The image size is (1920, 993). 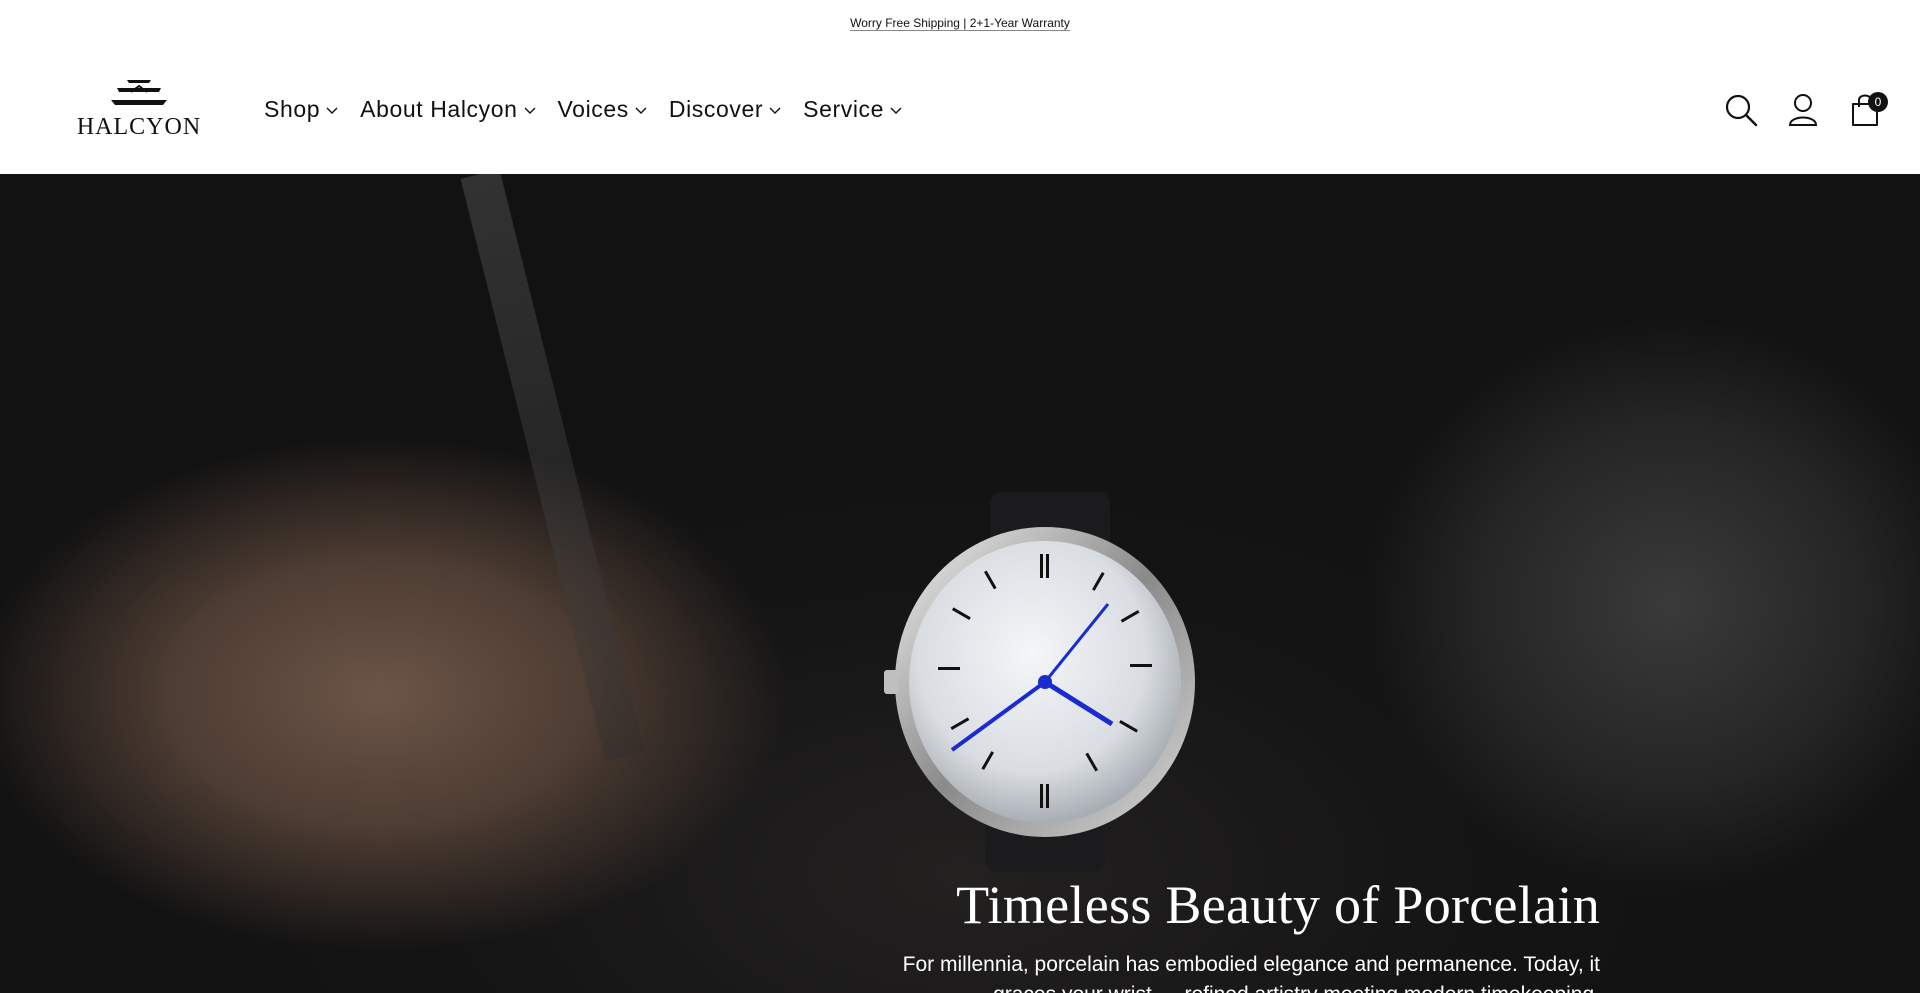 I want to click on nav-item-about: About Halcyon, so click(x=448, y=109).